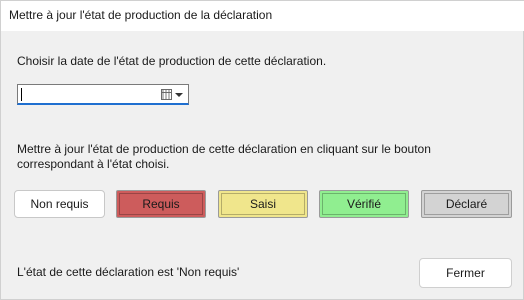  Describe the element at coordinates (166, 94) in the screenshot. I see `calendar-icon` at that location.